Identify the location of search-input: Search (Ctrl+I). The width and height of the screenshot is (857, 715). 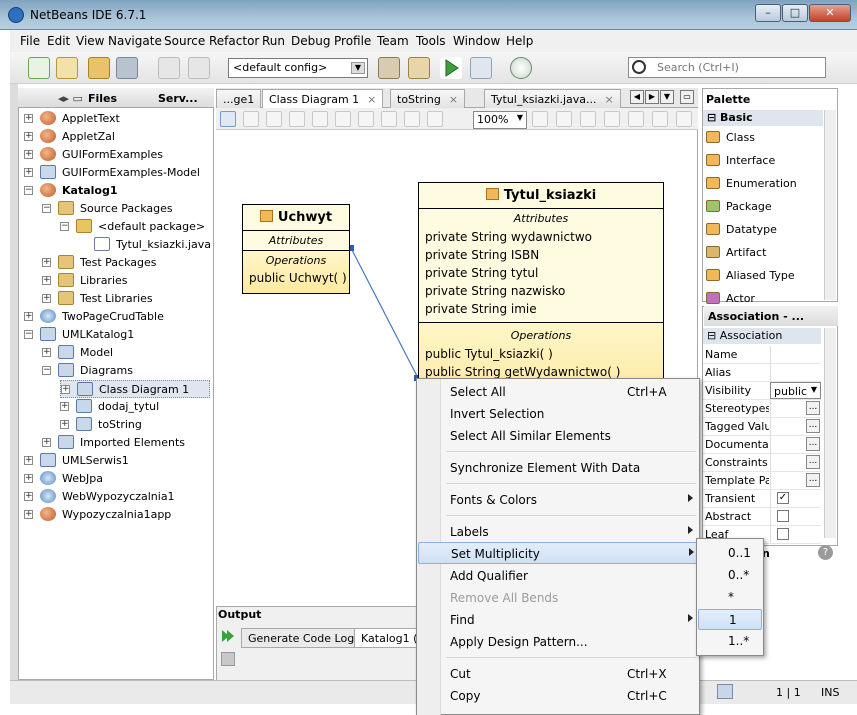
(727, 67).